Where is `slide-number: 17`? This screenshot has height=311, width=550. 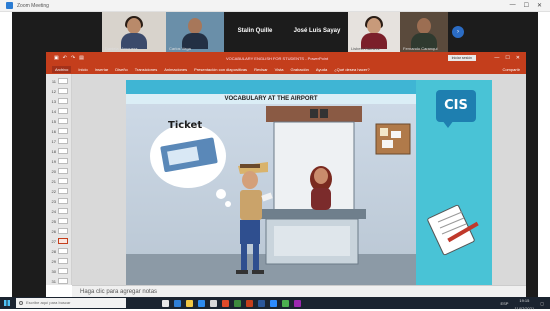
slide-number: 17 is located at coordinates (53, 141).